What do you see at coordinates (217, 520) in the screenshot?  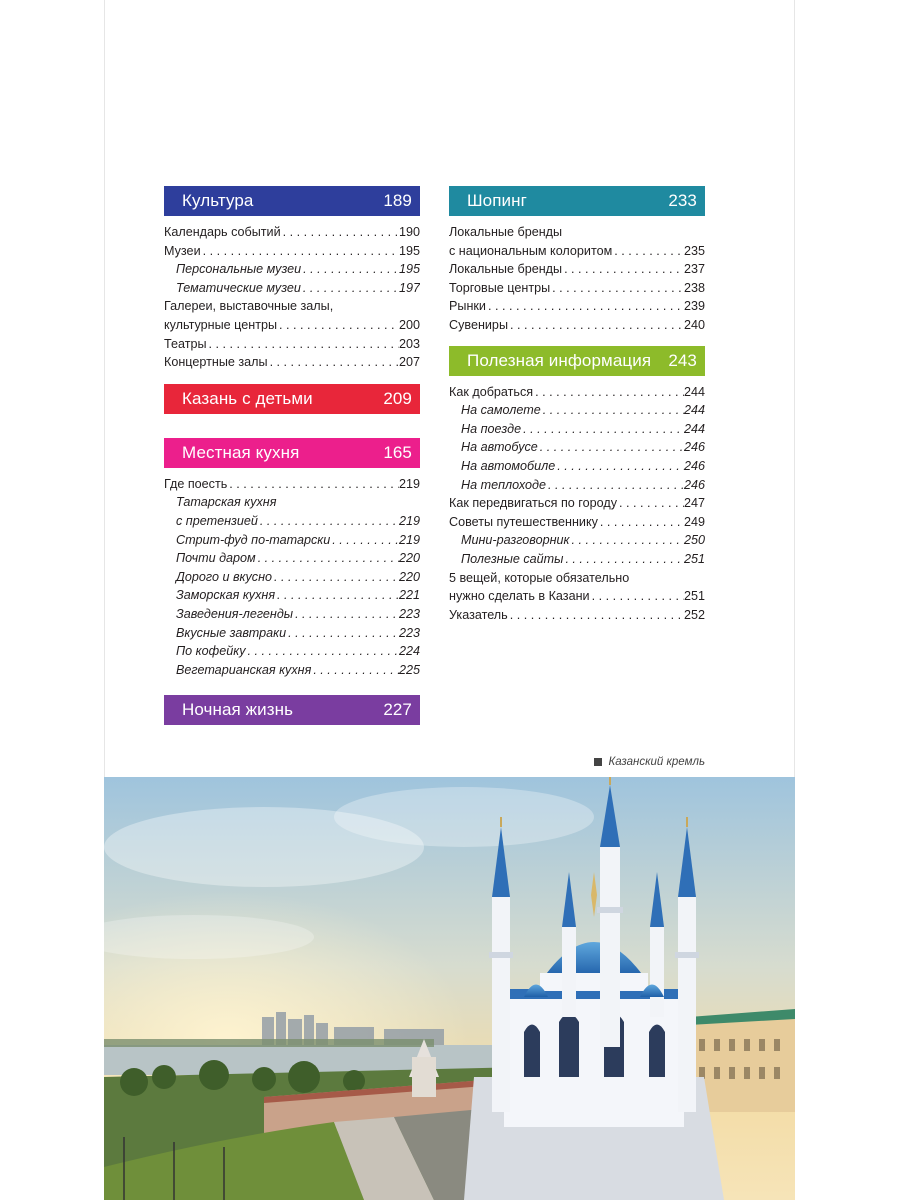 I see `toc-entry-title: с претензией` at bounding box center [217, 520].